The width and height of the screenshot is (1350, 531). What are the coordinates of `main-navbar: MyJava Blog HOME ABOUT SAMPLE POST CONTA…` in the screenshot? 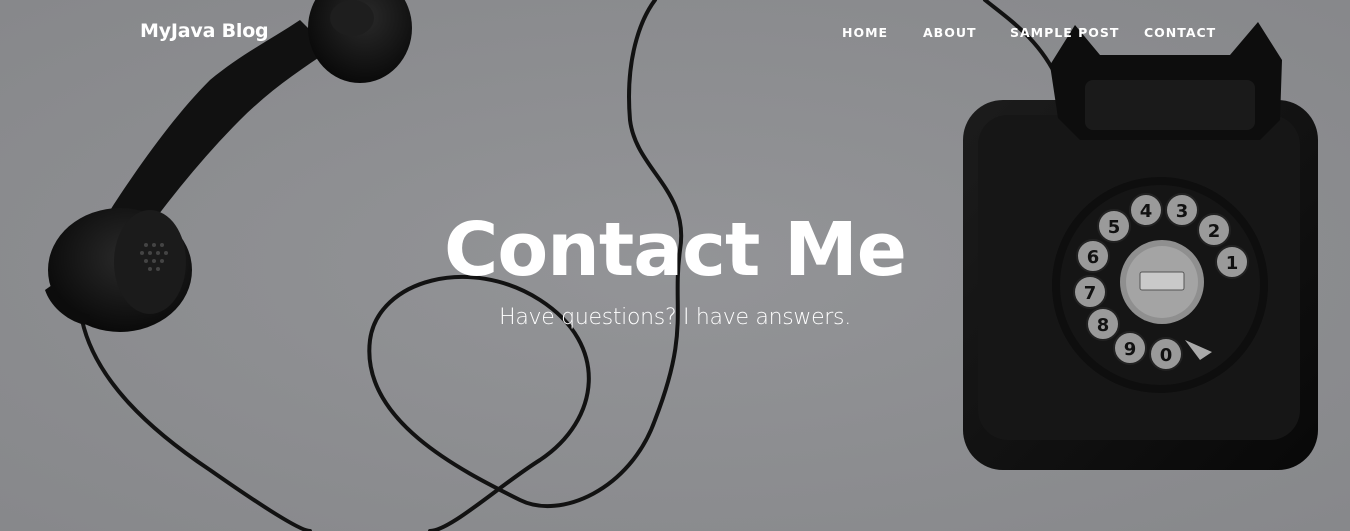 It's located at (675, 33).